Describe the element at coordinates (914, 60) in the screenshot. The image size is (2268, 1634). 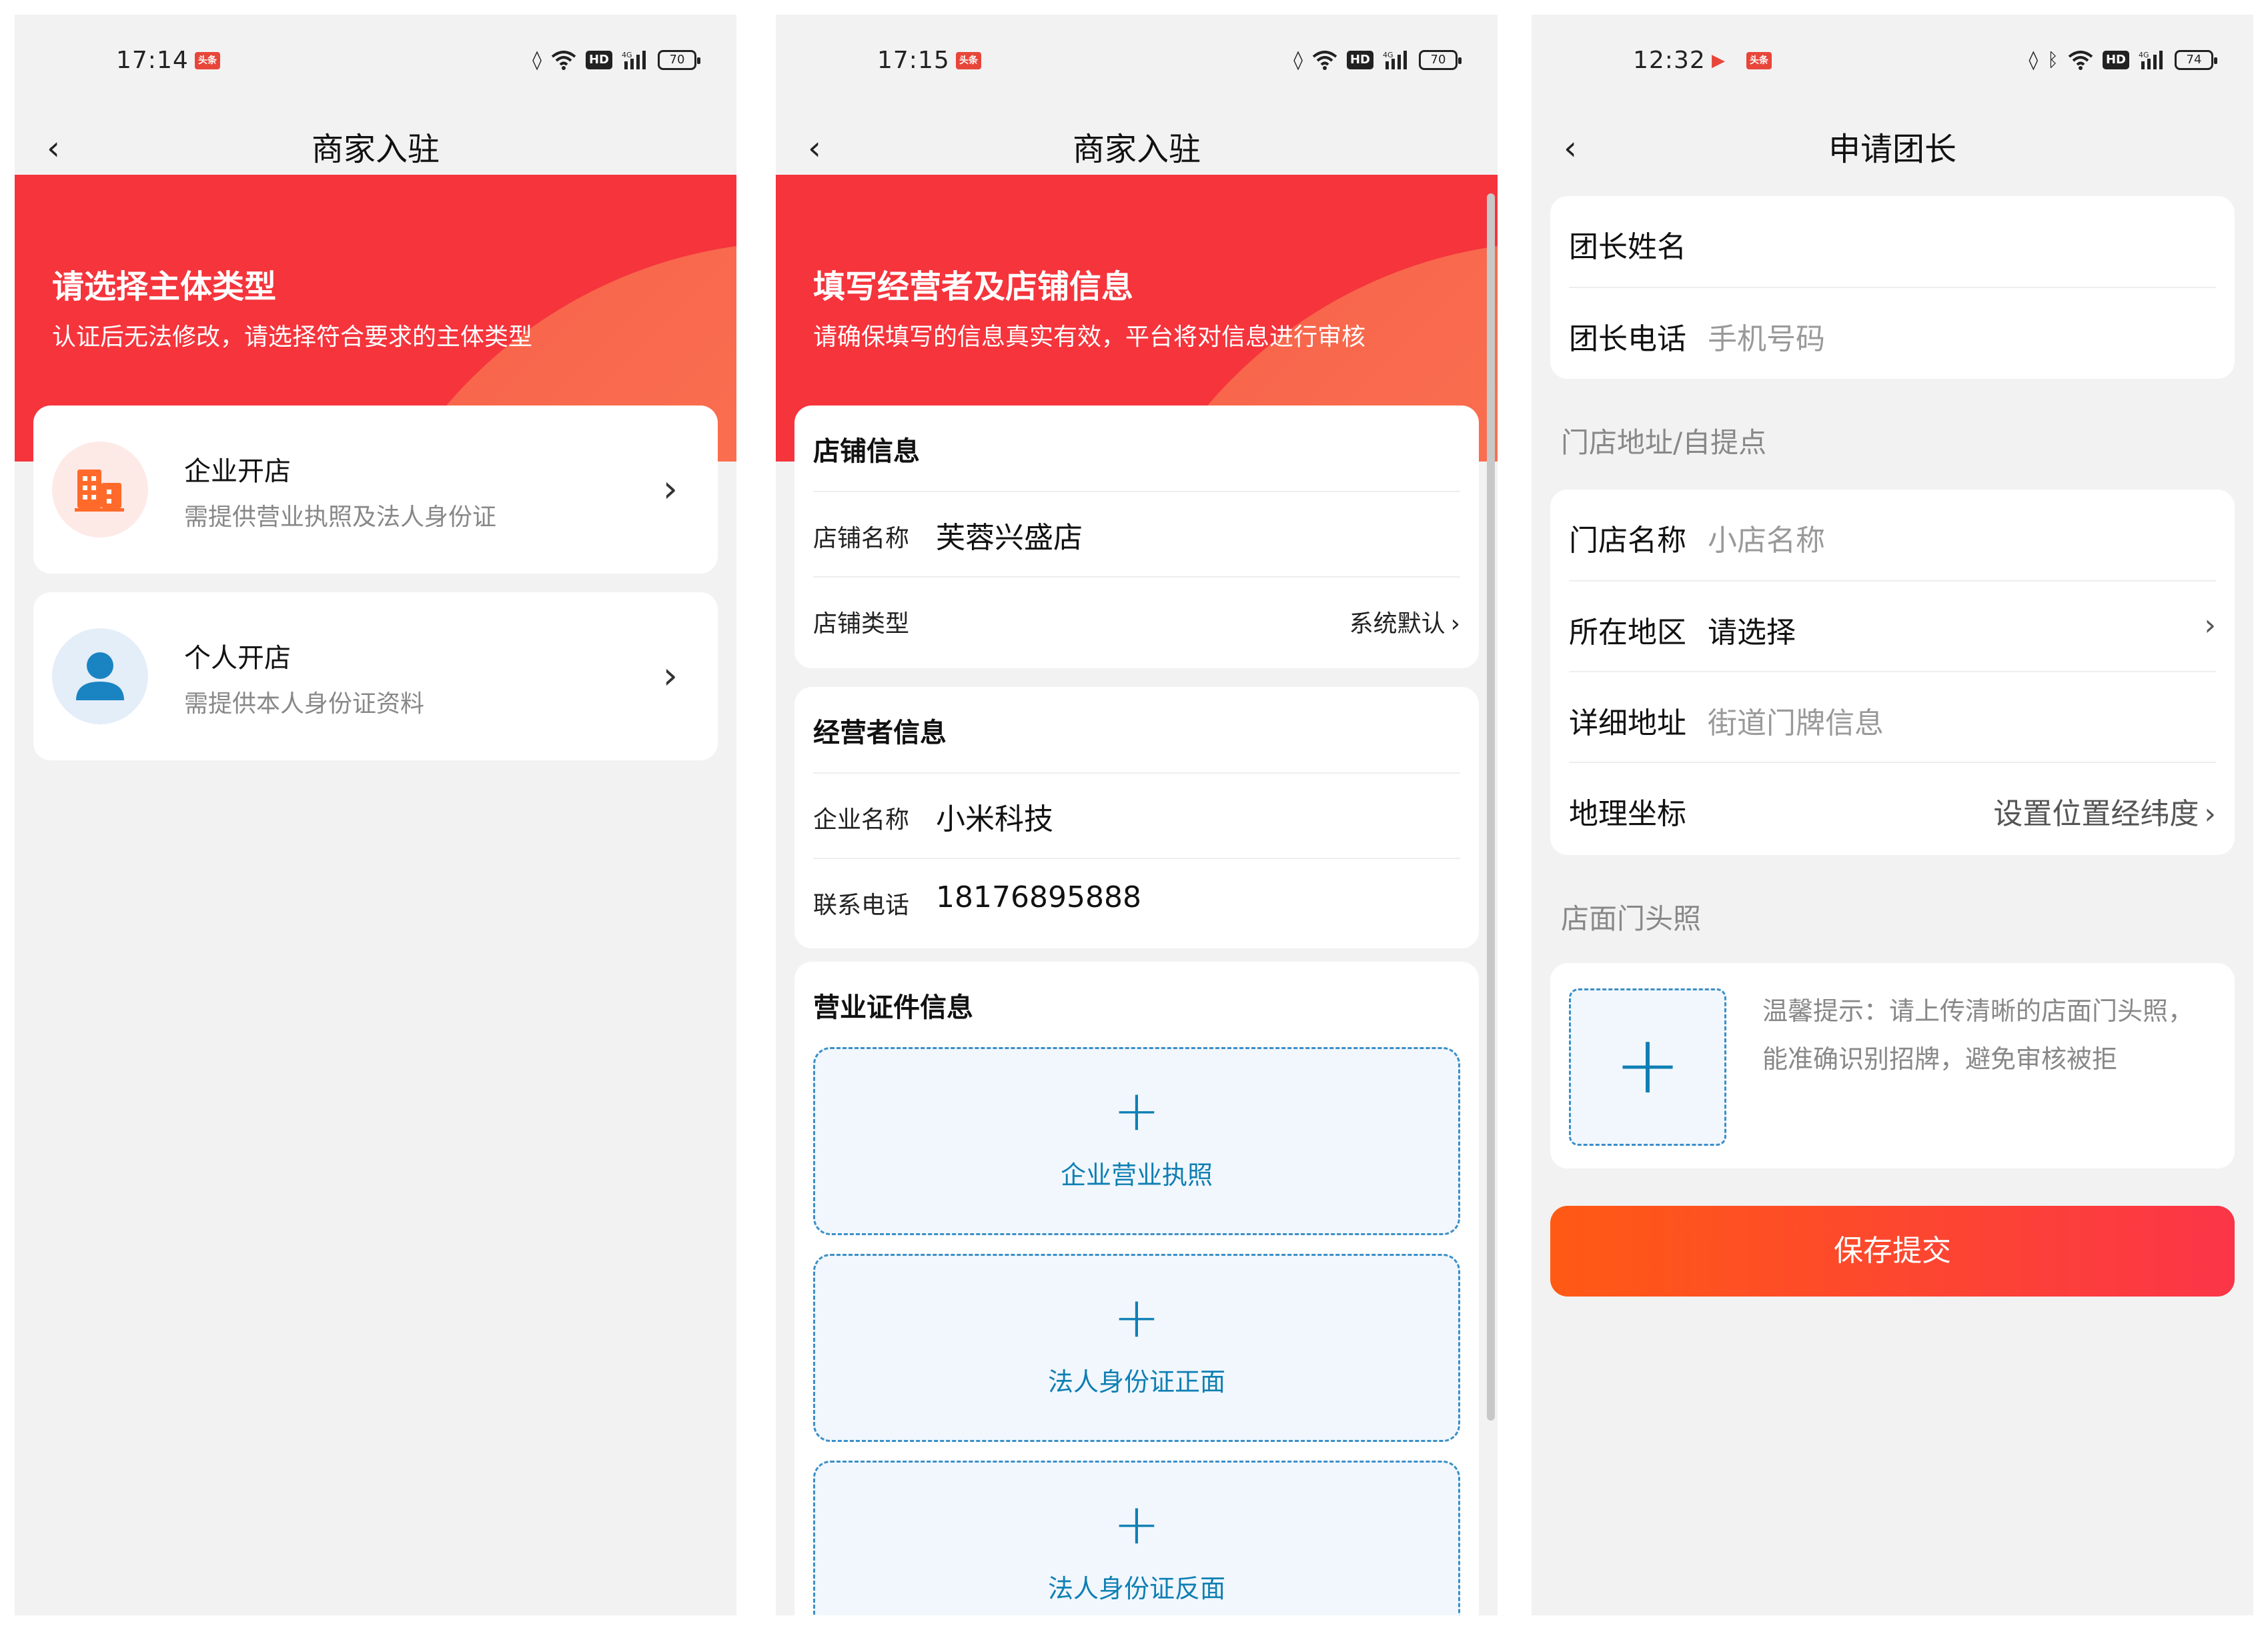
I see `status-time: 17:15` at that location.